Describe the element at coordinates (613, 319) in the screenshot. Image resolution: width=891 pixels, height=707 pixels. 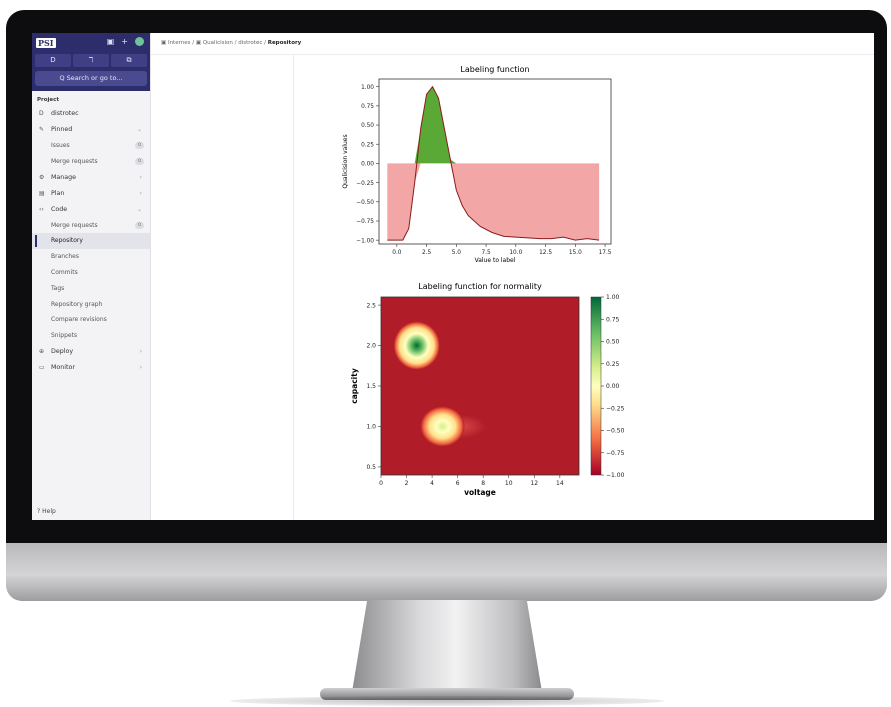
I see `colorbar-tick-label: 0.75` at that location.